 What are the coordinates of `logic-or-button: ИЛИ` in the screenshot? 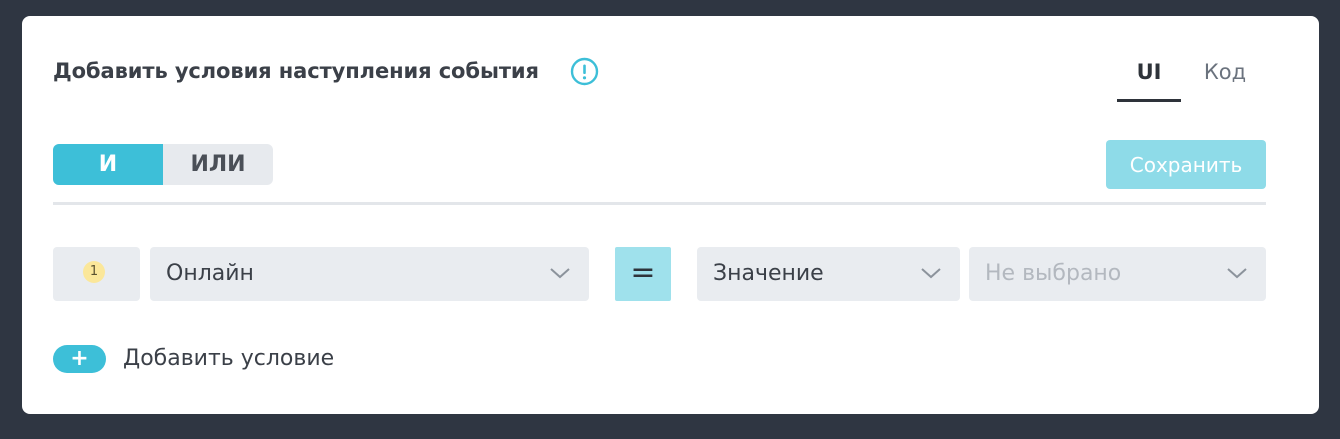 It's located at (218, 164).